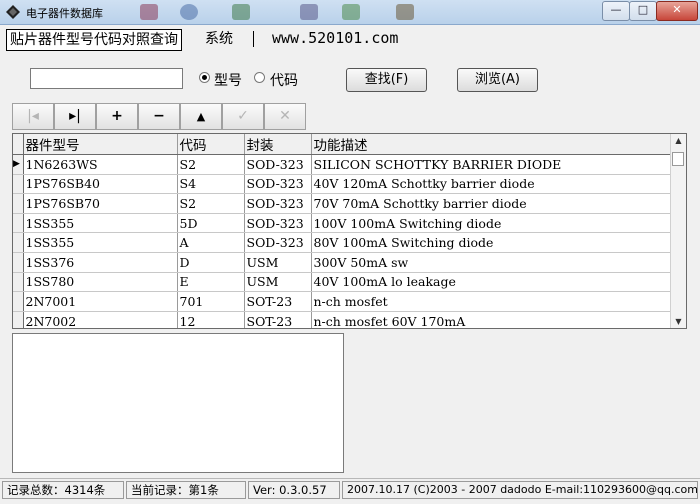 This screenshot has width=700, height=504. What do you see at coordinates (159, 116) in the screenshot?
I see `delete-icon: −` at bounding box center [159, 116].